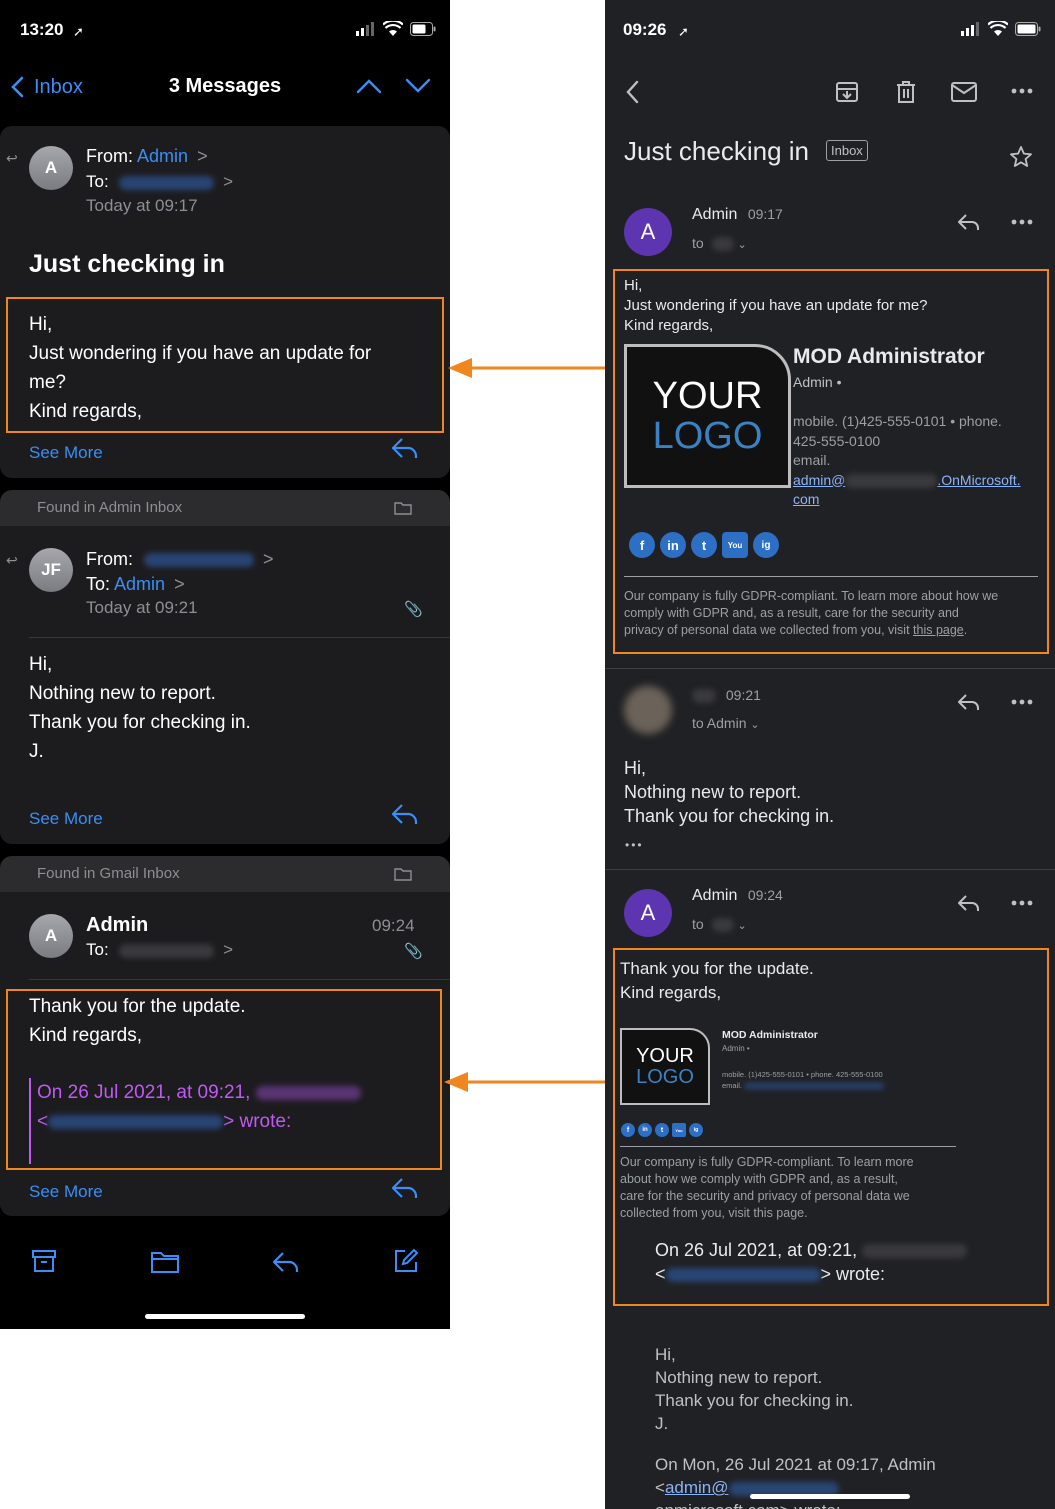 This screenshot has height=1509, width=1055. Describe the element at coordinates (142, 607) in the screenshot. I see `date-line: Today at 09:21` at that location.